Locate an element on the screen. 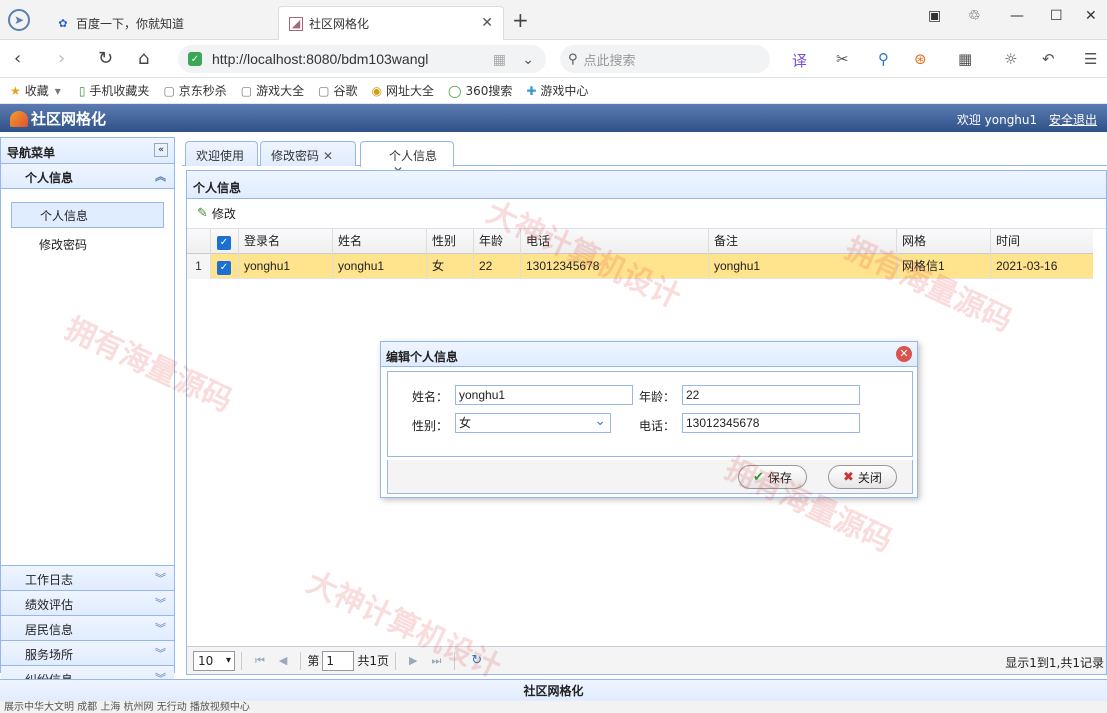 This screenshot has width=1107, height=713. browser-tab-app: ◢ 社区网格化 ✕ is located at coordinates (391, 23).